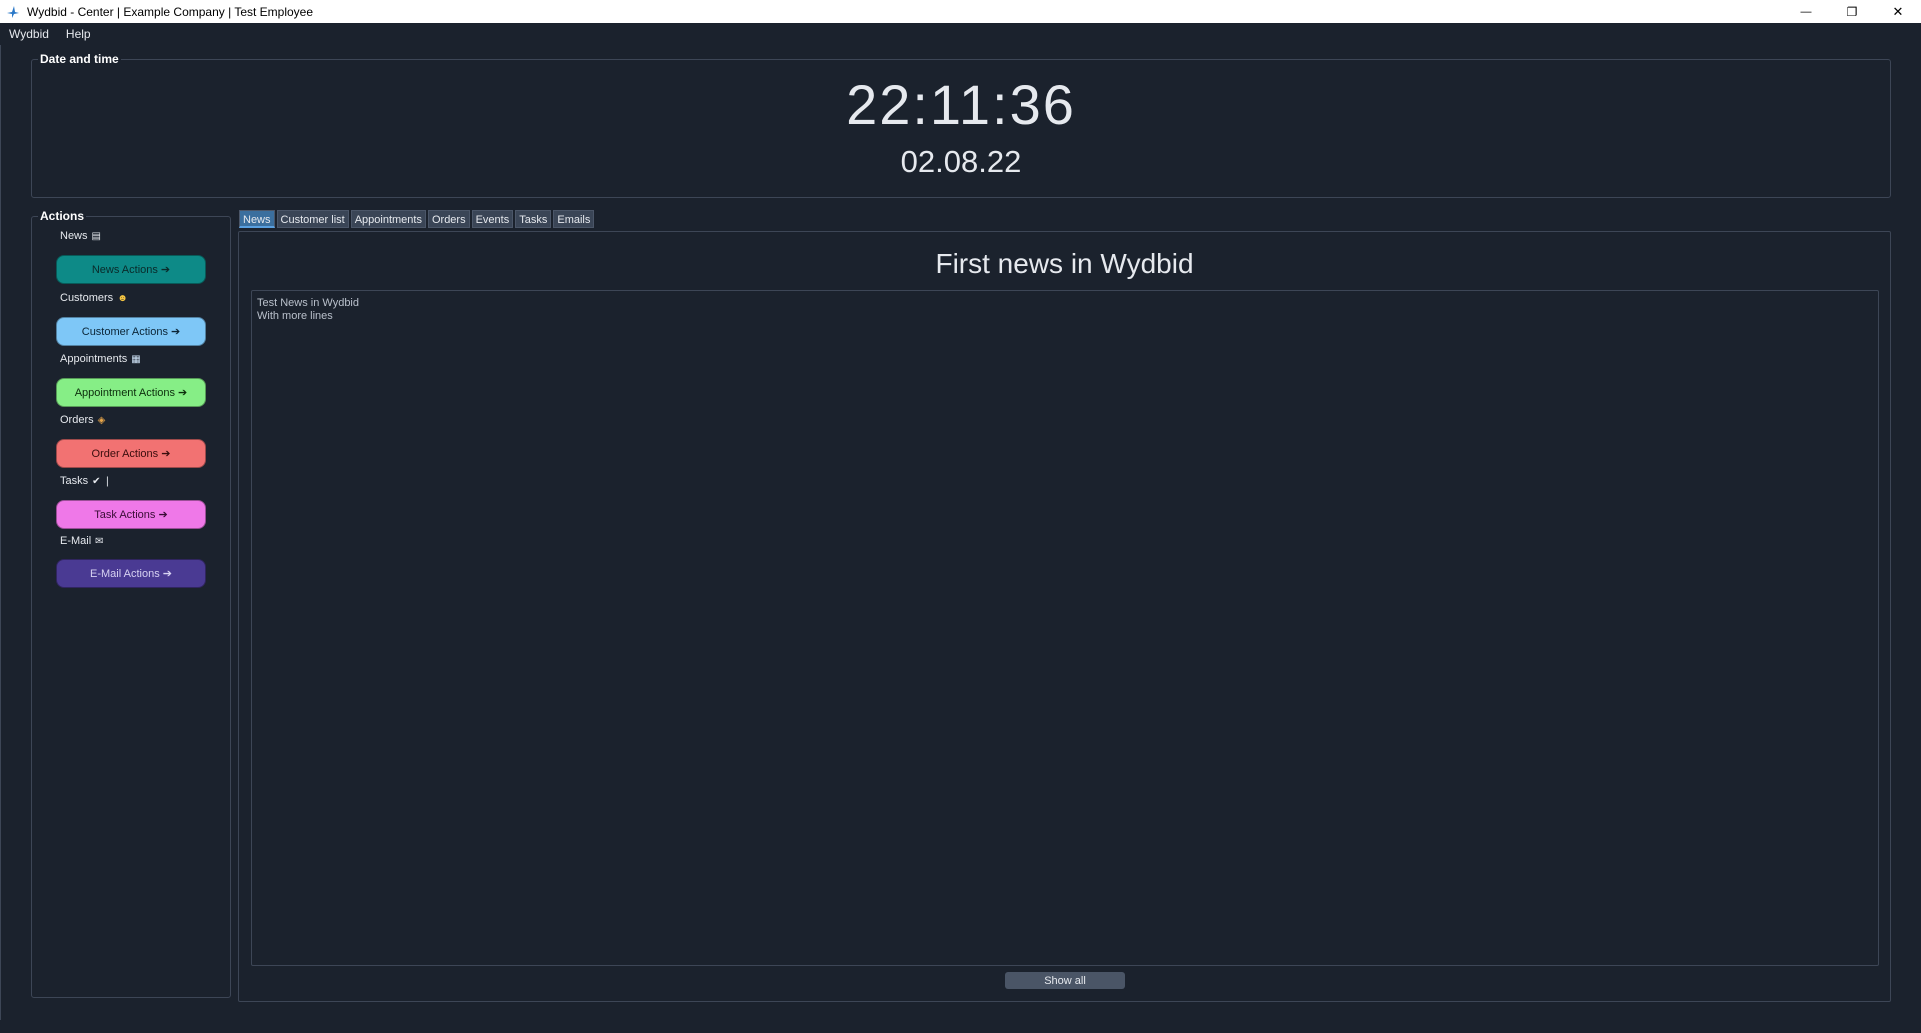 This screenshot has height=1033, width=1921. I want to click on tab-events: Events, so click(492, 219).